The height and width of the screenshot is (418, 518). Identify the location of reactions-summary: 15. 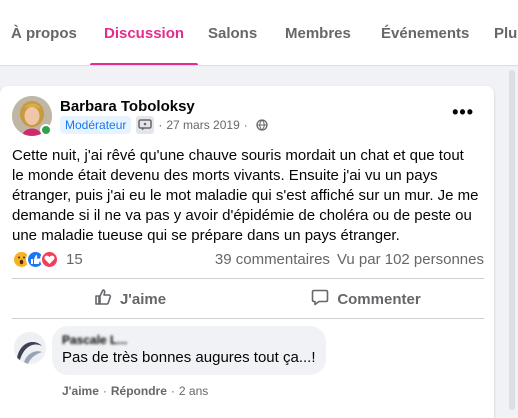
(47, 259).